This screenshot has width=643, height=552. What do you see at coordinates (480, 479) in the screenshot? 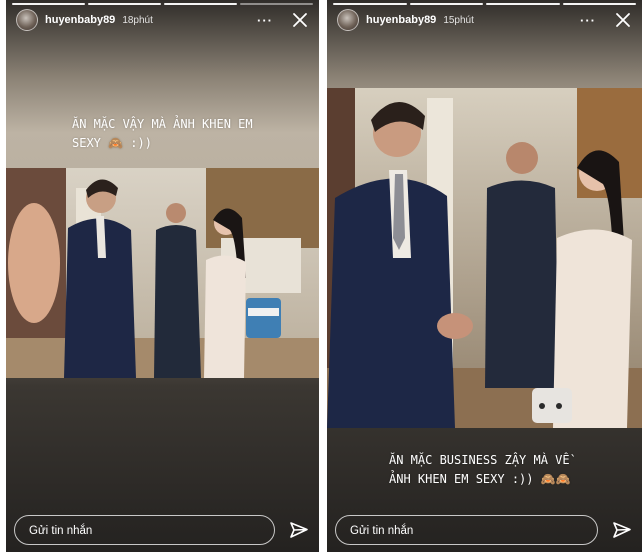
I see `caption-line: ẢNH KHEN EM SEXY :)) 🙈🙈` at bounding box center [480, 479].